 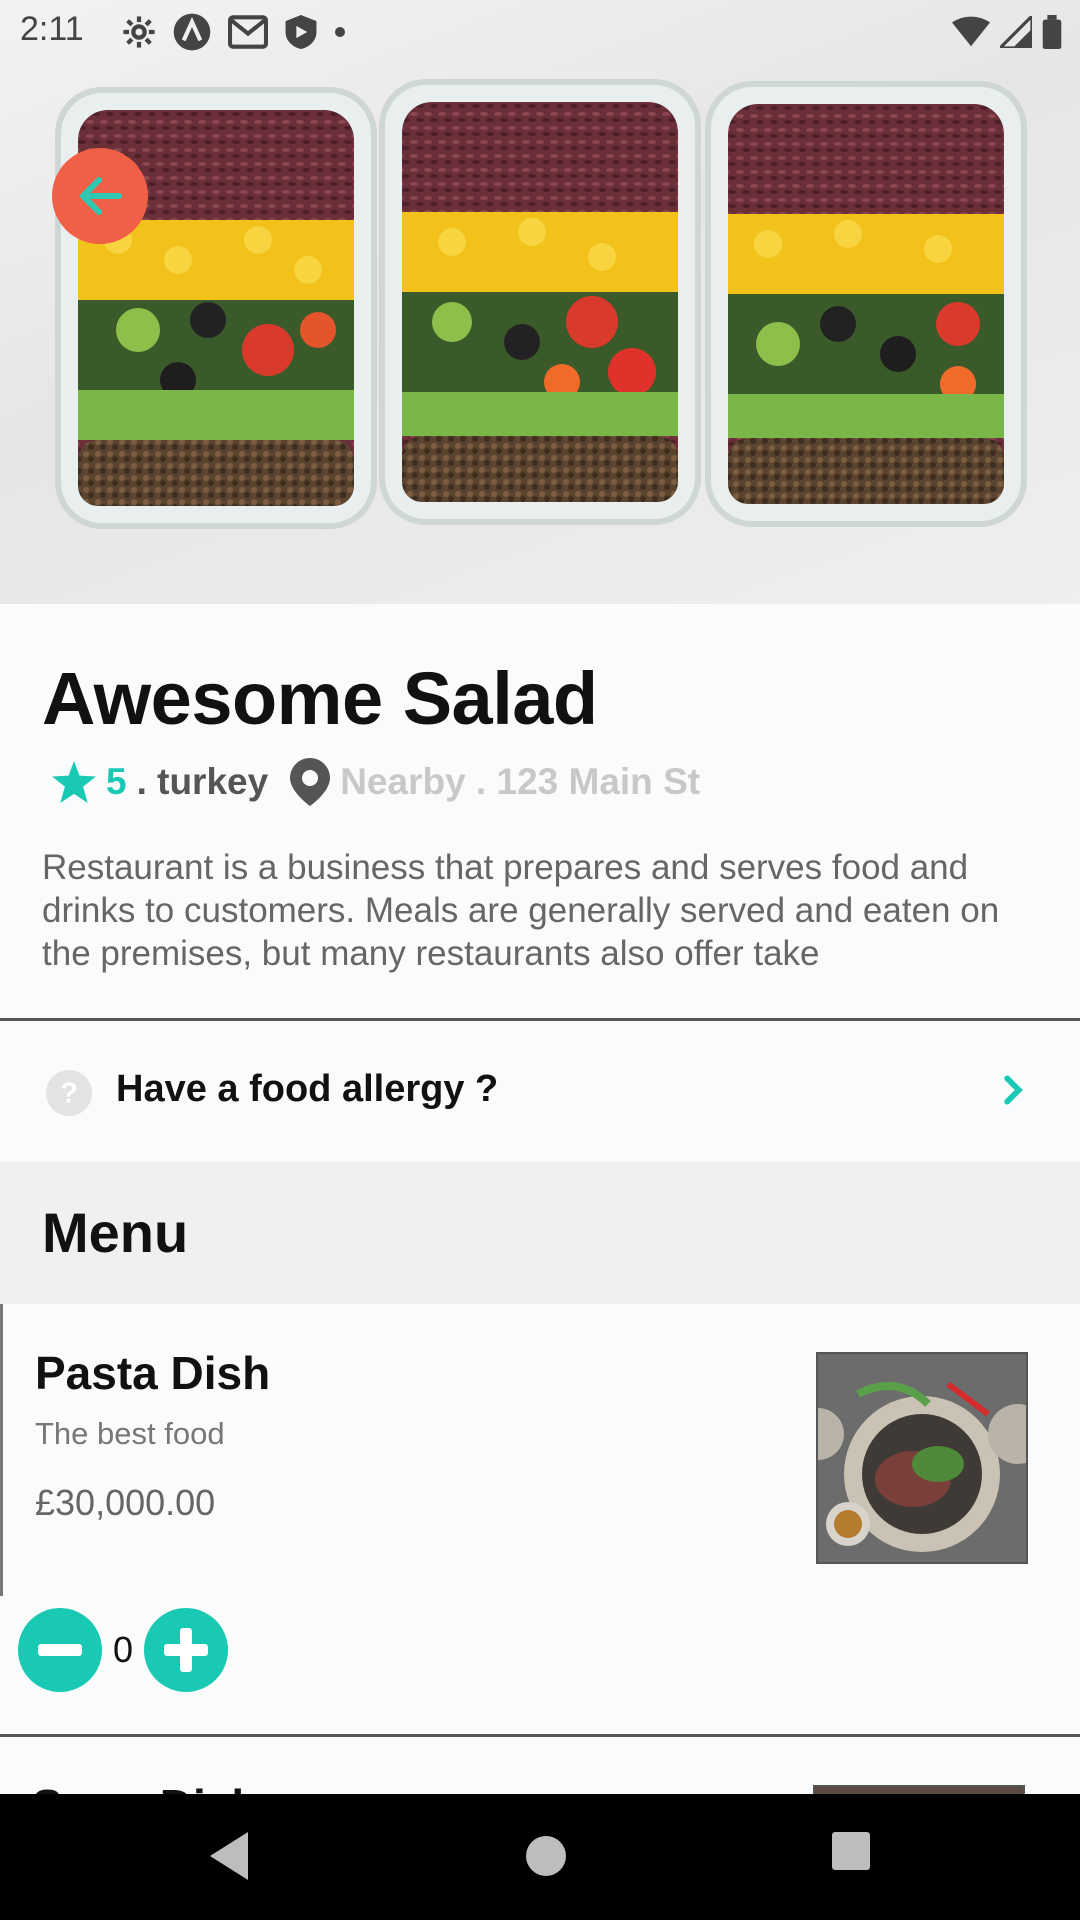 What do you see at coordinates (130, 1433) in the screenshot?
I see `dish-description: The best food` at bounding box center [130, 1433].